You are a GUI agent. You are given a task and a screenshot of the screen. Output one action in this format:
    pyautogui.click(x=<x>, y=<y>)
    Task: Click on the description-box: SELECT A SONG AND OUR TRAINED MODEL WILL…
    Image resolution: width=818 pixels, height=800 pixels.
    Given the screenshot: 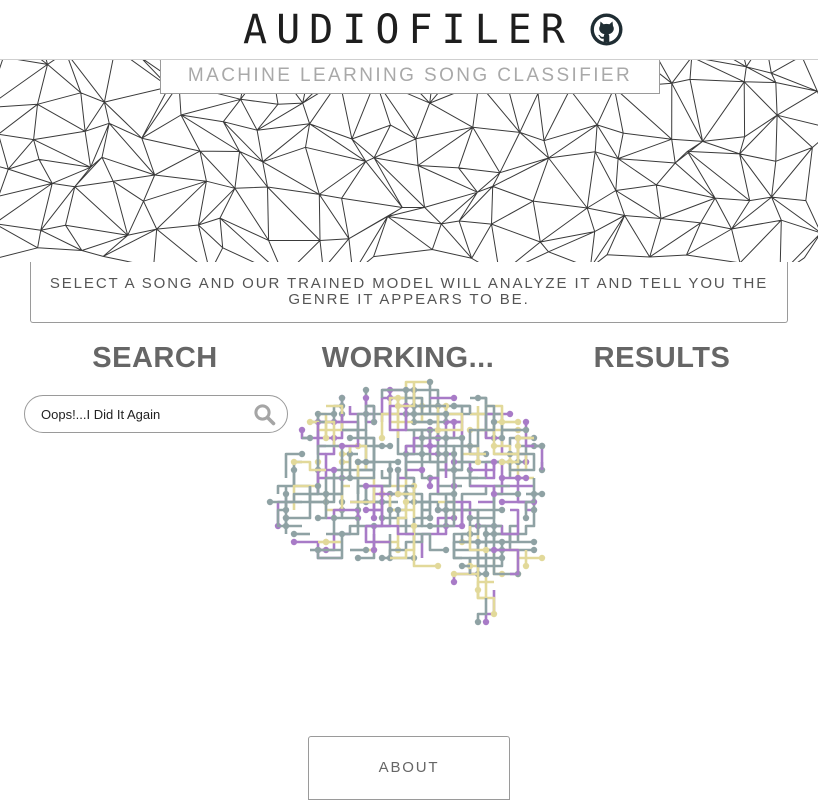 What is the action you would take?
    pyautogui.click(x=409, y=292)
    